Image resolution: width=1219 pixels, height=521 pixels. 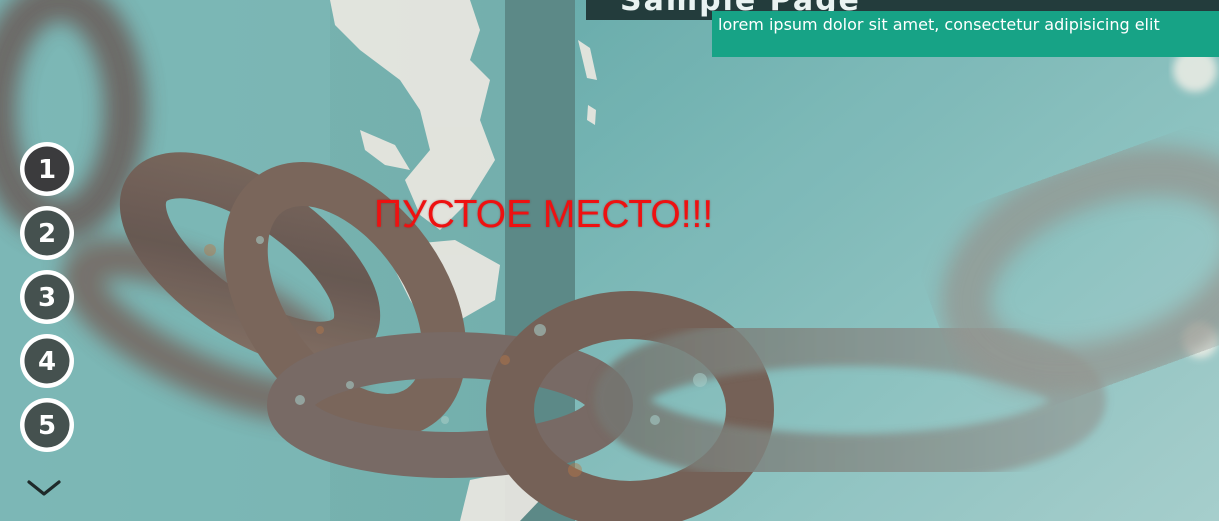 I want to click on empty-placeholder-text: ПУСТОЕ МЕСТО!!!, so click(x=544, y=214).